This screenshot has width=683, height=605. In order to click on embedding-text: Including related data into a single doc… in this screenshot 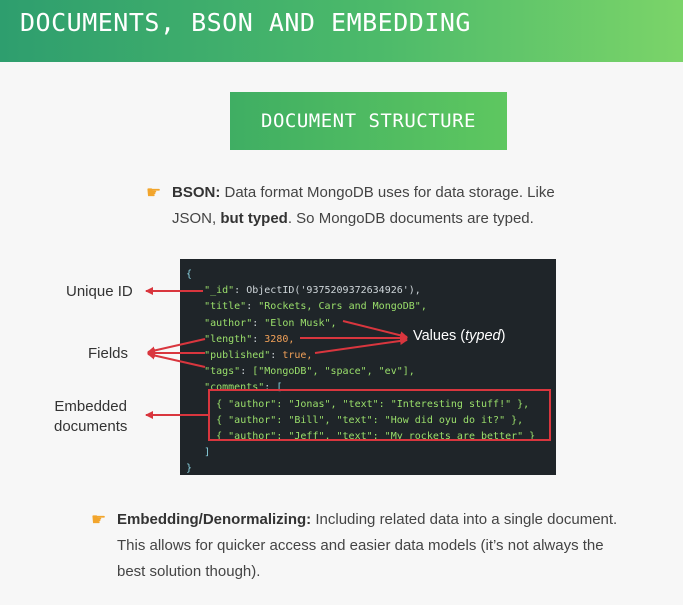, I will do `click(464, 519)`.